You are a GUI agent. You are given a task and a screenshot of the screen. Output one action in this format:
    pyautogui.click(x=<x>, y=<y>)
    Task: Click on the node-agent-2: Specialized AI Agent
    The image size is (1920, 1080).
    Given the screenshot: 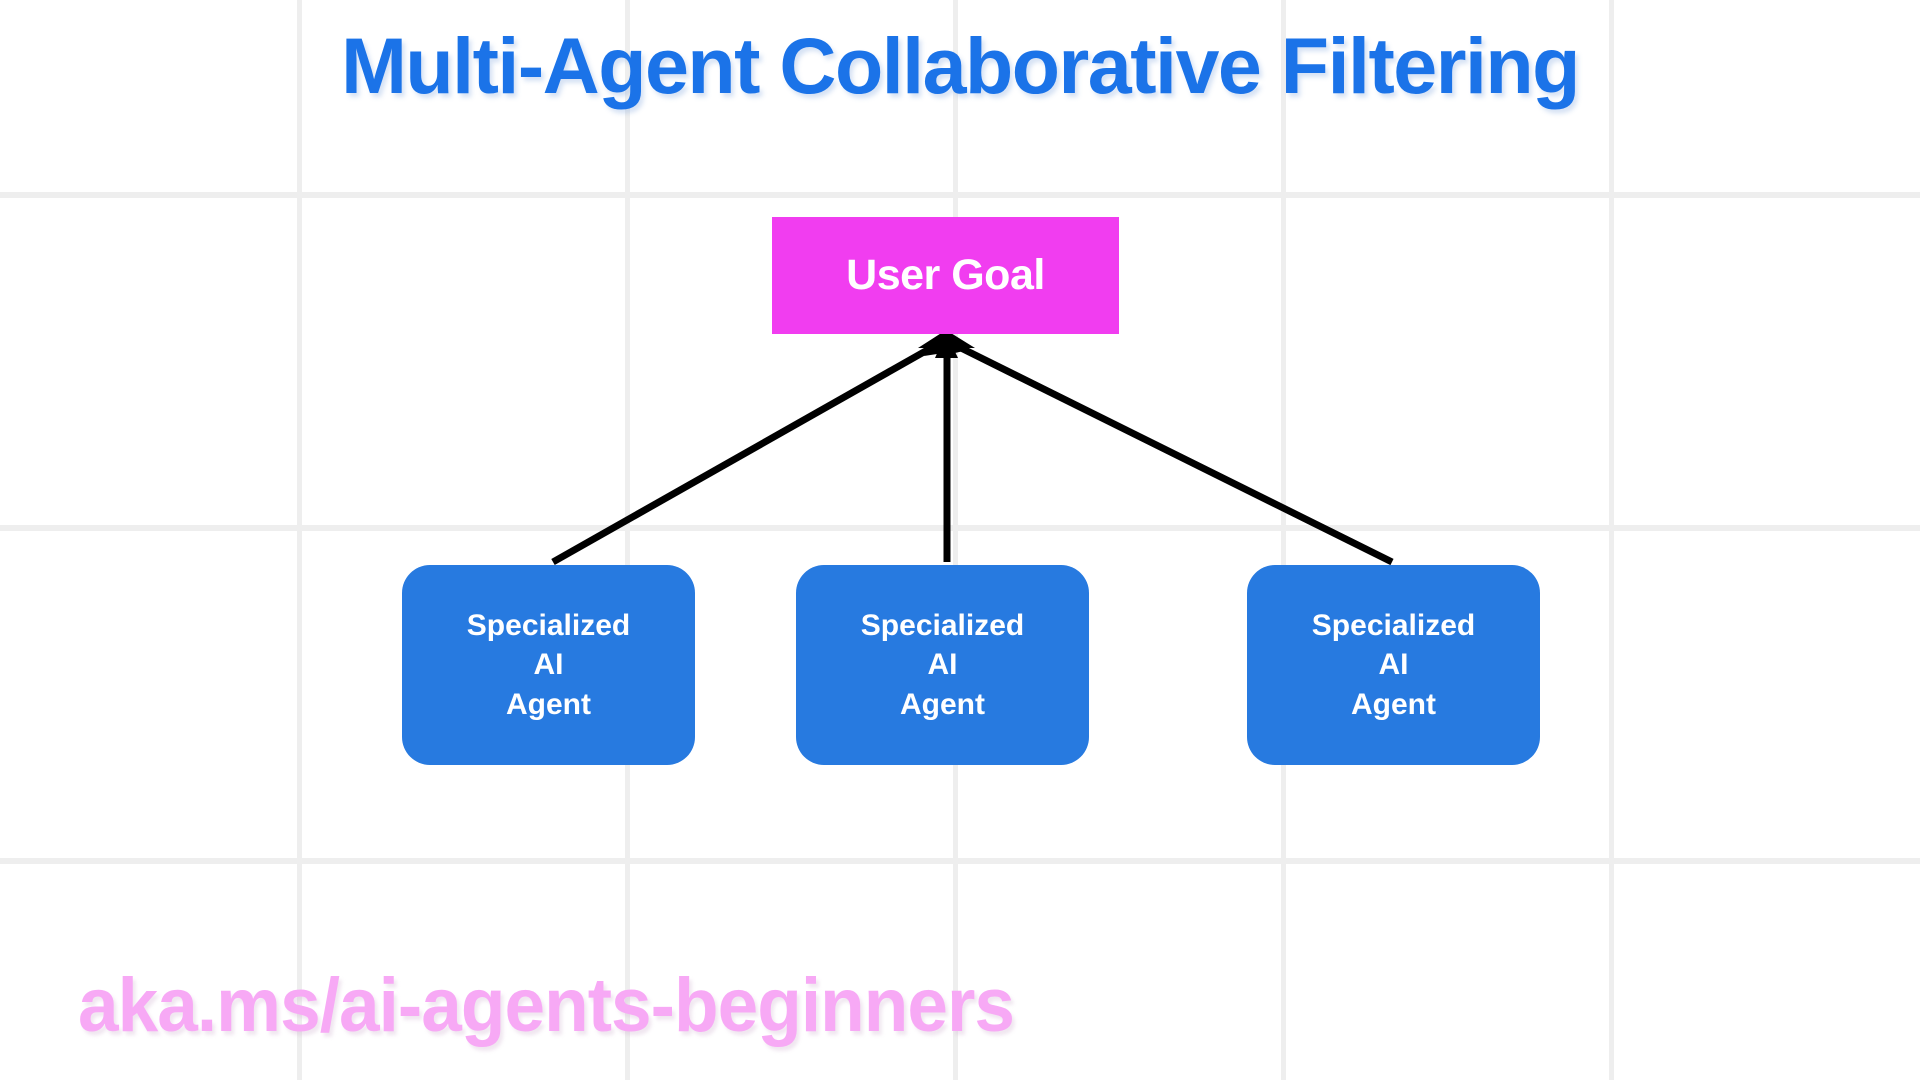 What is the action you would take?
    pyautogui.click(x=942, y=665)
    